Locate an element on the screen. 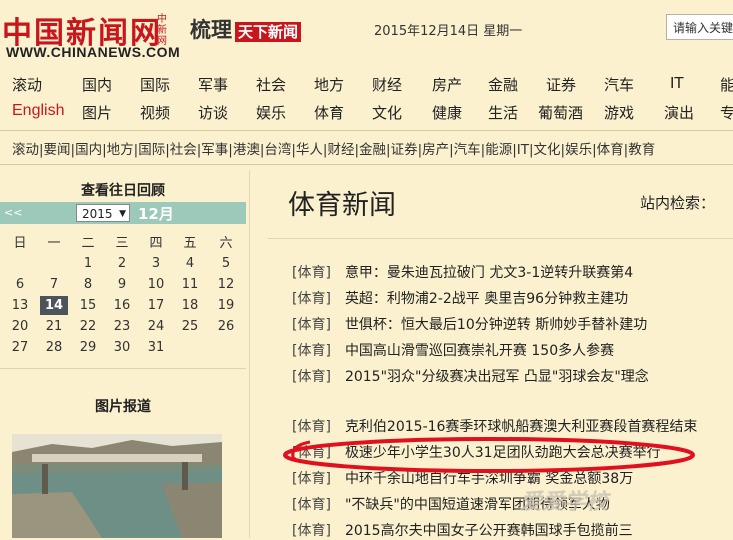  nav-item-10: 汽车 is located at coordinates (619, 84).